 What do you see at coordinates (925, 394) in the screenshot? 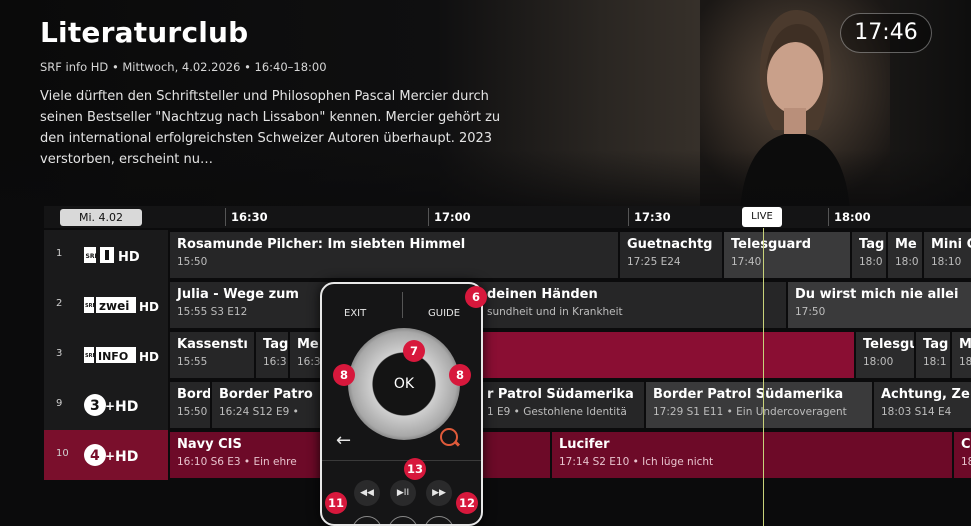
I see `program-title: Achtung, Ze` at bounding box center [925, 394].